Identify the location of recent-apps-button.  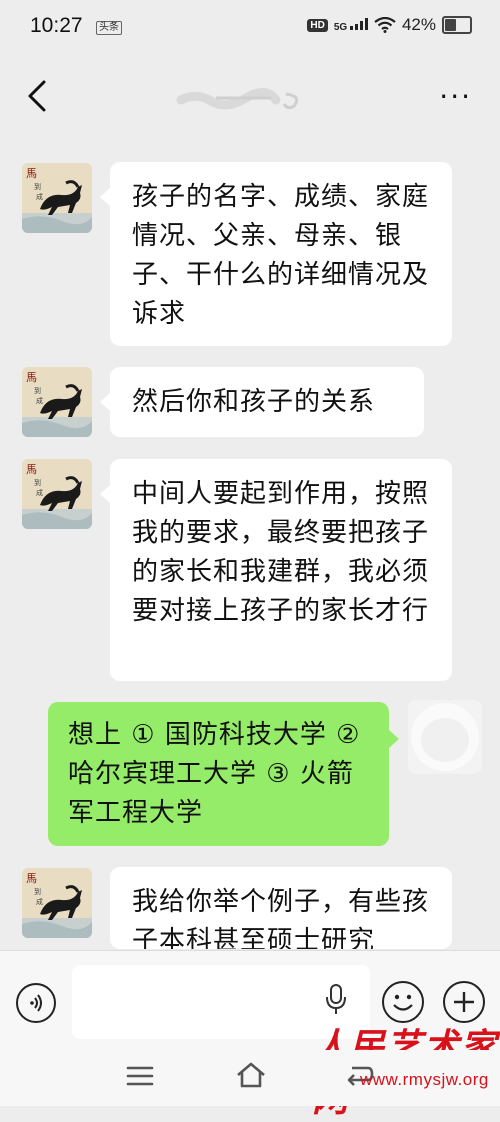
(140, 1078).